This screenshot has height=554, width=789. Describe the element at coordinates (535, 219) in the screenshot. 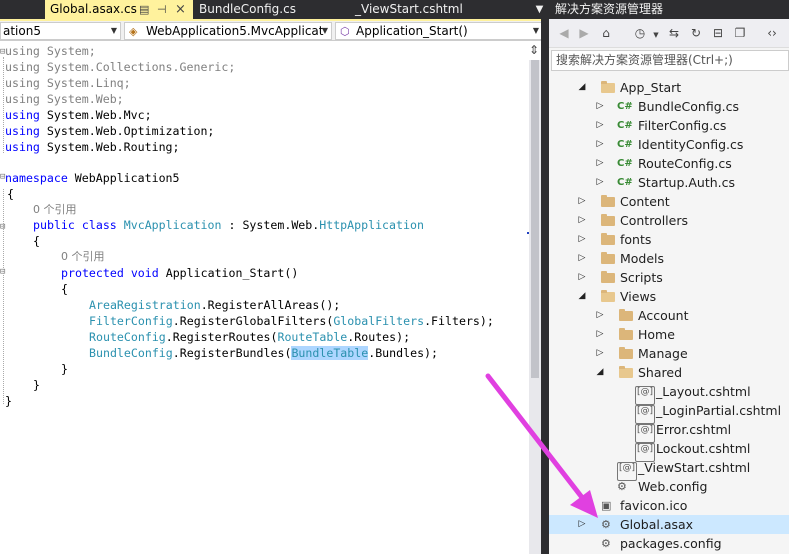

I see `scrollbar-thumb` at that location.